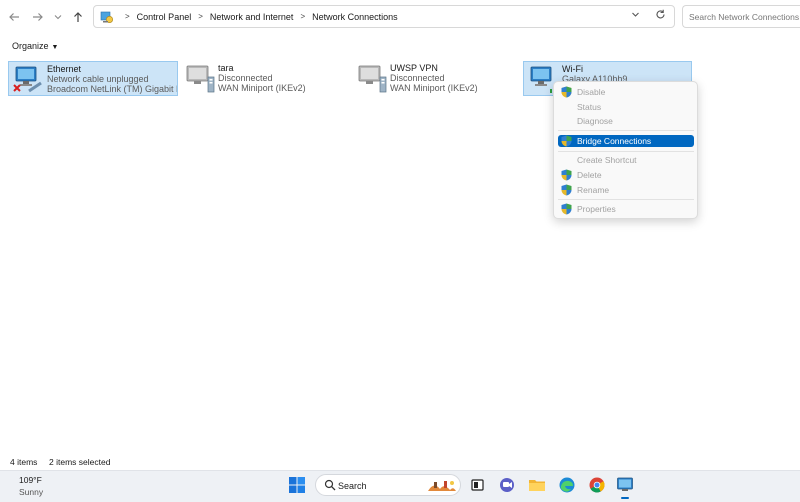  I want to click on connection-name: Ethernet, so click(64, 69).